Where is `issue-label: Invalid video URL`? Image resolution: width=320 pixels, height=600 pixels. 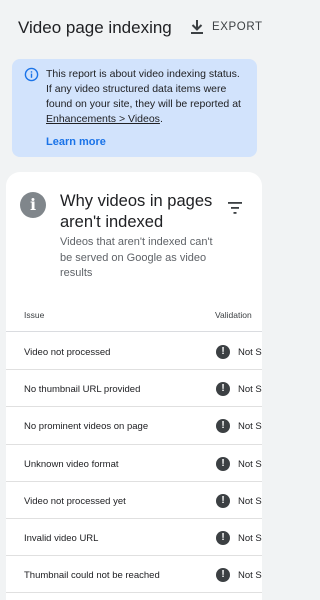 issue-label: Invalid video URL is located at coordinates (61, 538).